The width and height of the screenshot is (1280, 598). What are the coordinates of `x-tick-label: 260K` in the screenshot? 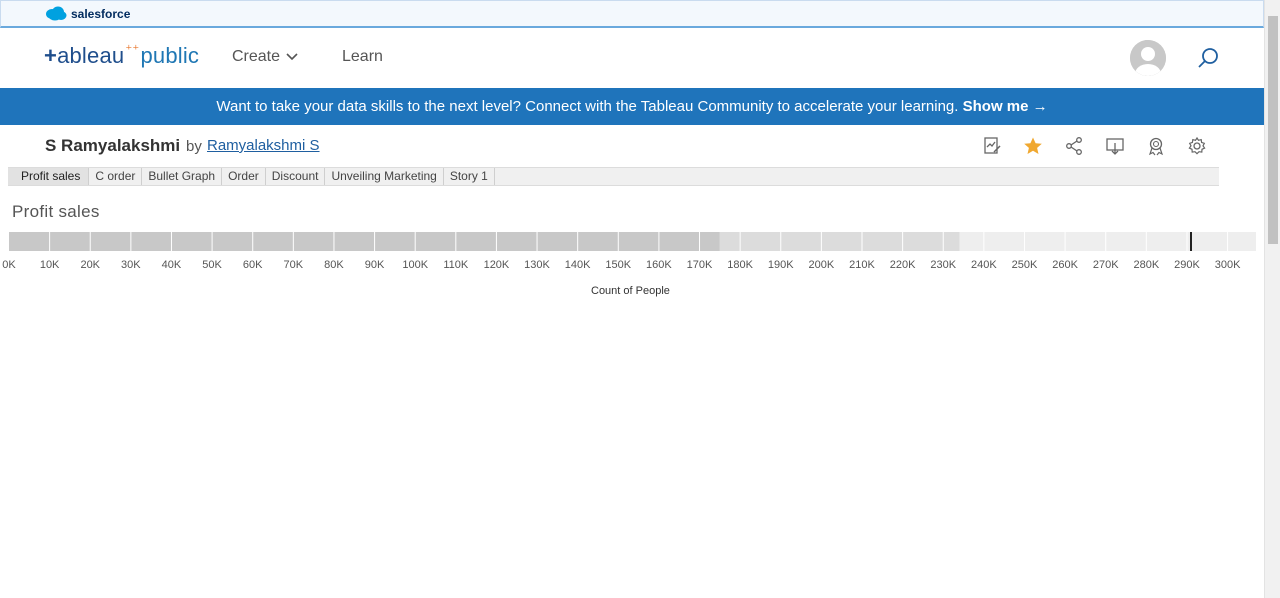 It's located at (1065, 265).